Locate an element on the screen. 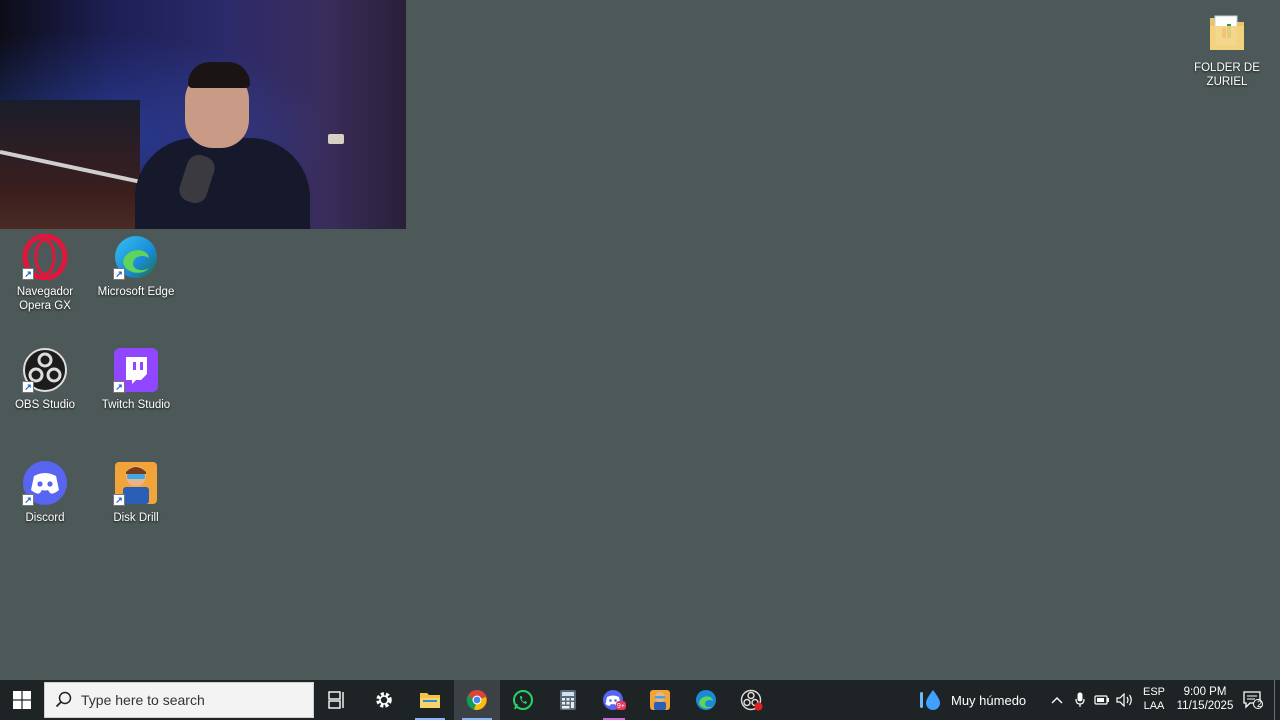 This screenshot has height=720, width=1280. taskbar-whatsapp is located at coordinates (523, 700).